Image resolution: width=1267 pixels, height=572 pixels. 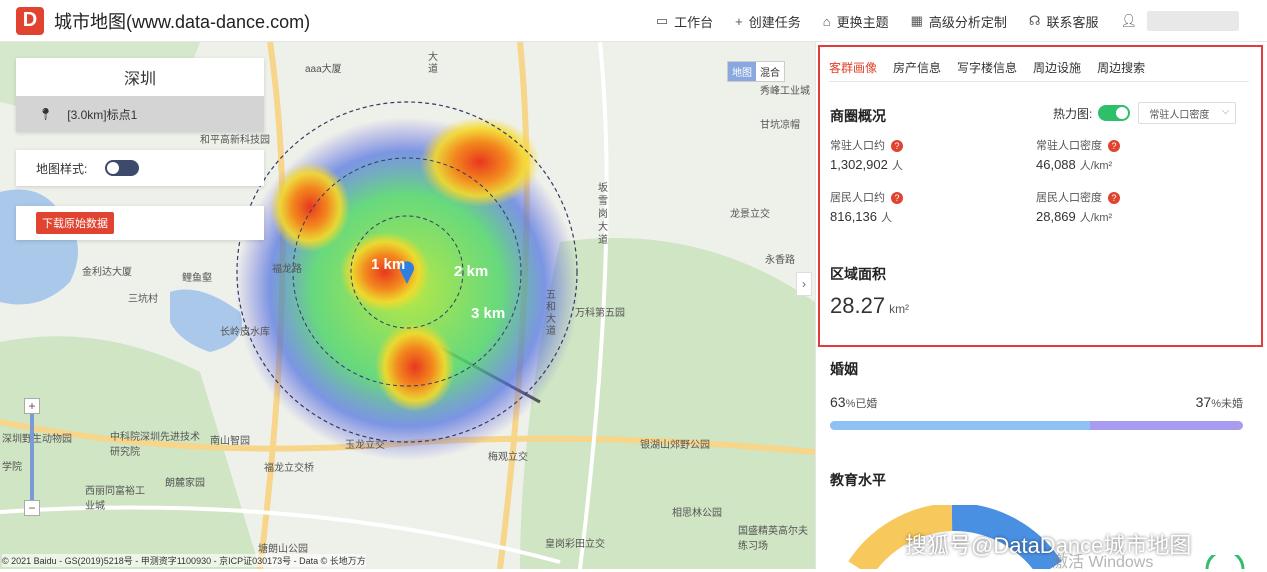 What do you see at coordinates (1072, 22) in the screenshot?
I see `nav-support-label: 联系客服` at bounding box center [1072, 22].